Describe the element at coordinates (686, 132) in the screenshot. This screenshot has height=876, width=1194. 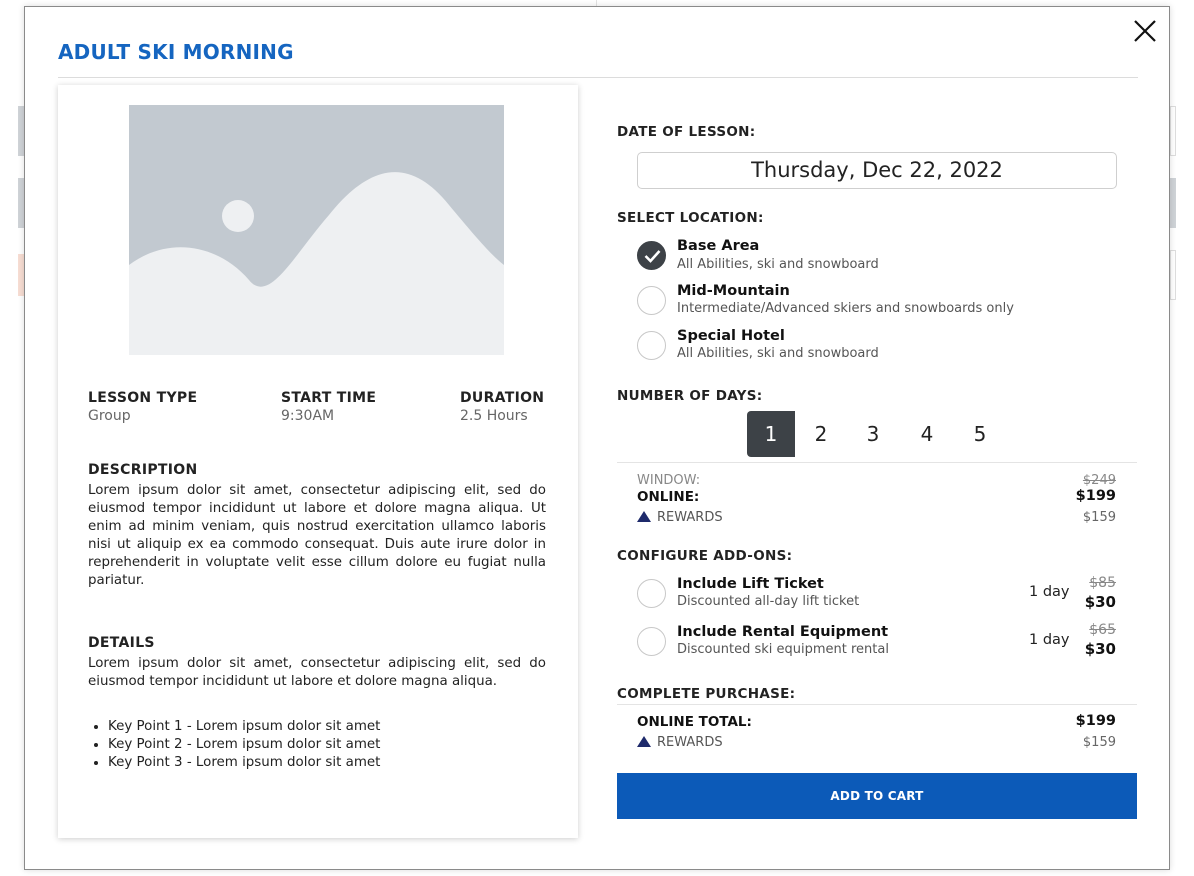
I see `date-label: DATE OF LESSON:` at that location.